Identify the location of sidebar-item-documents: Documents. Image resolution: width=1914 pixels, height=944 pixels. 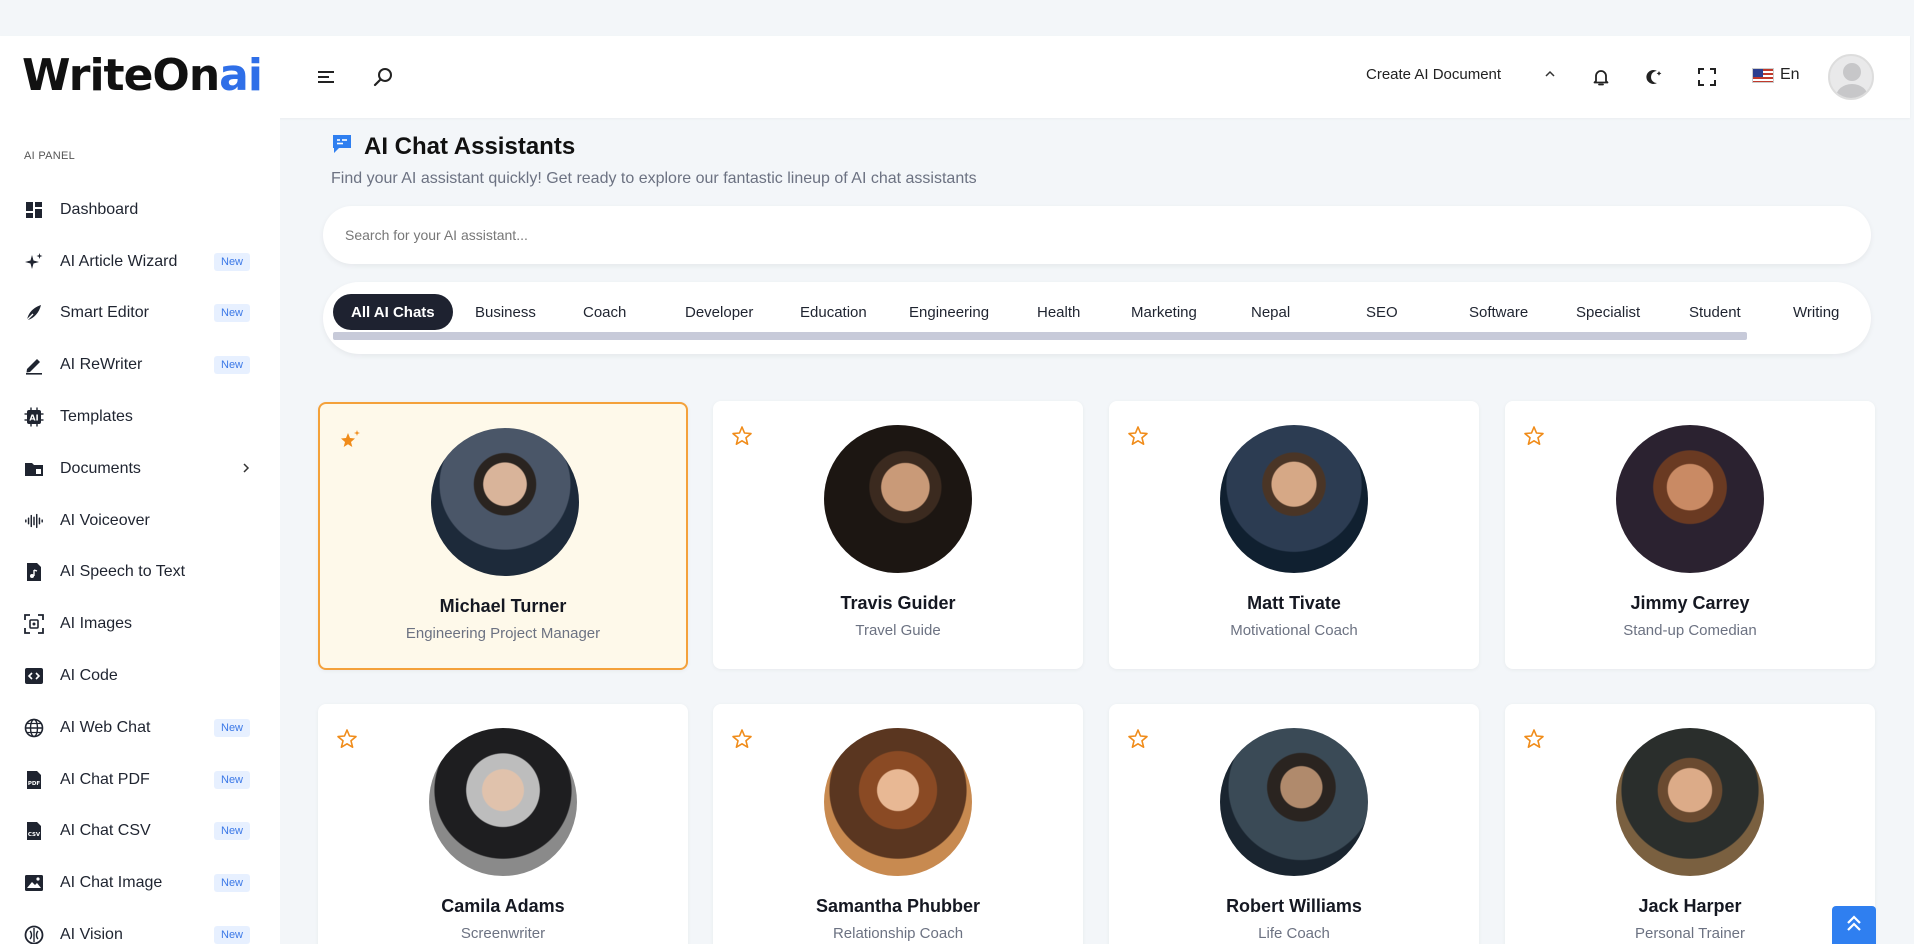
(140, 469).